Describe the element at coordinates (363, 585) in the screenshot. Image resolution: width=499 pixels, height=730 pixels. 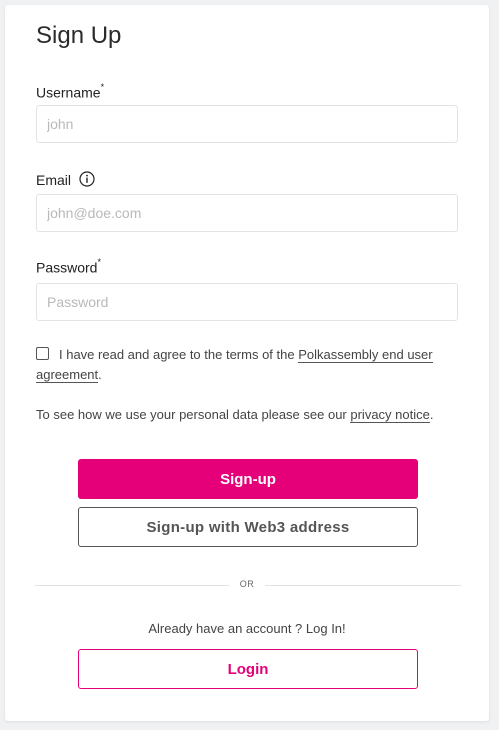
I see `divider-line-right` at that location.